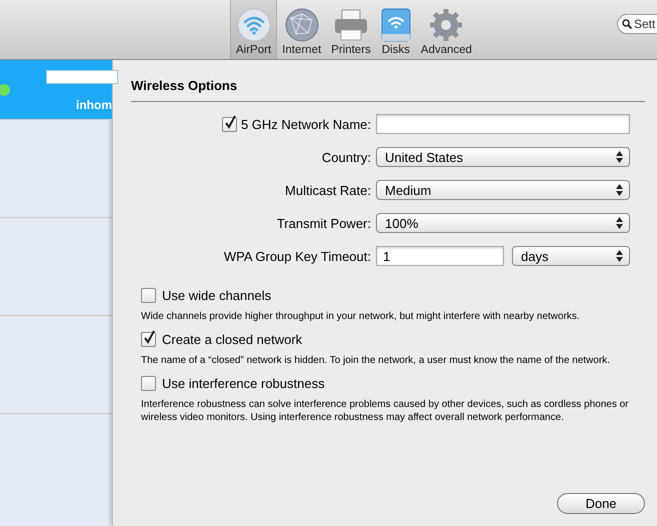 The width and height of the screenshot is (657, 526). I want to click on search-field: Sett, so click(637, 24).